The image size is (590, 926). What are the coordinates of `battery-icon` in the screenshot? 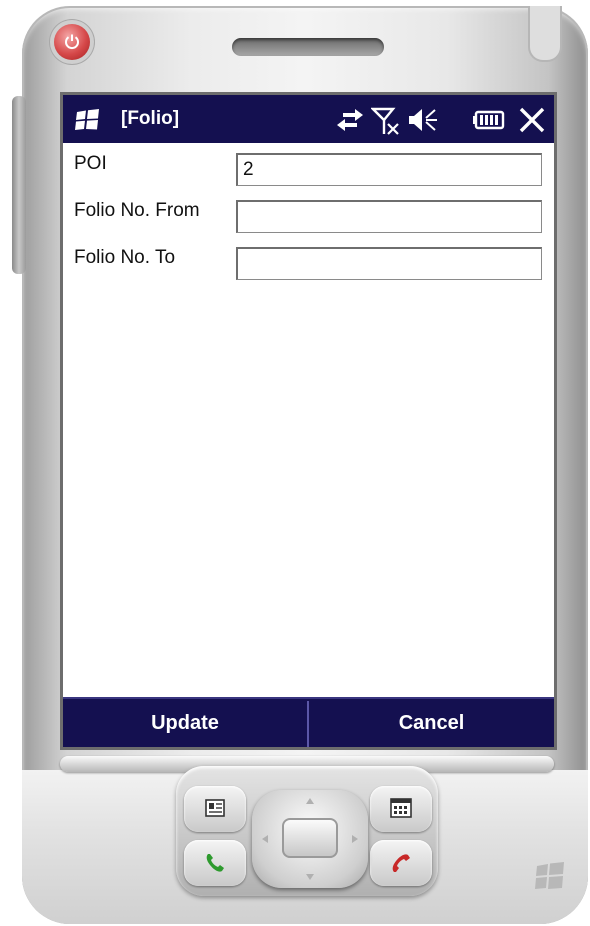 It's located at (489, 122).